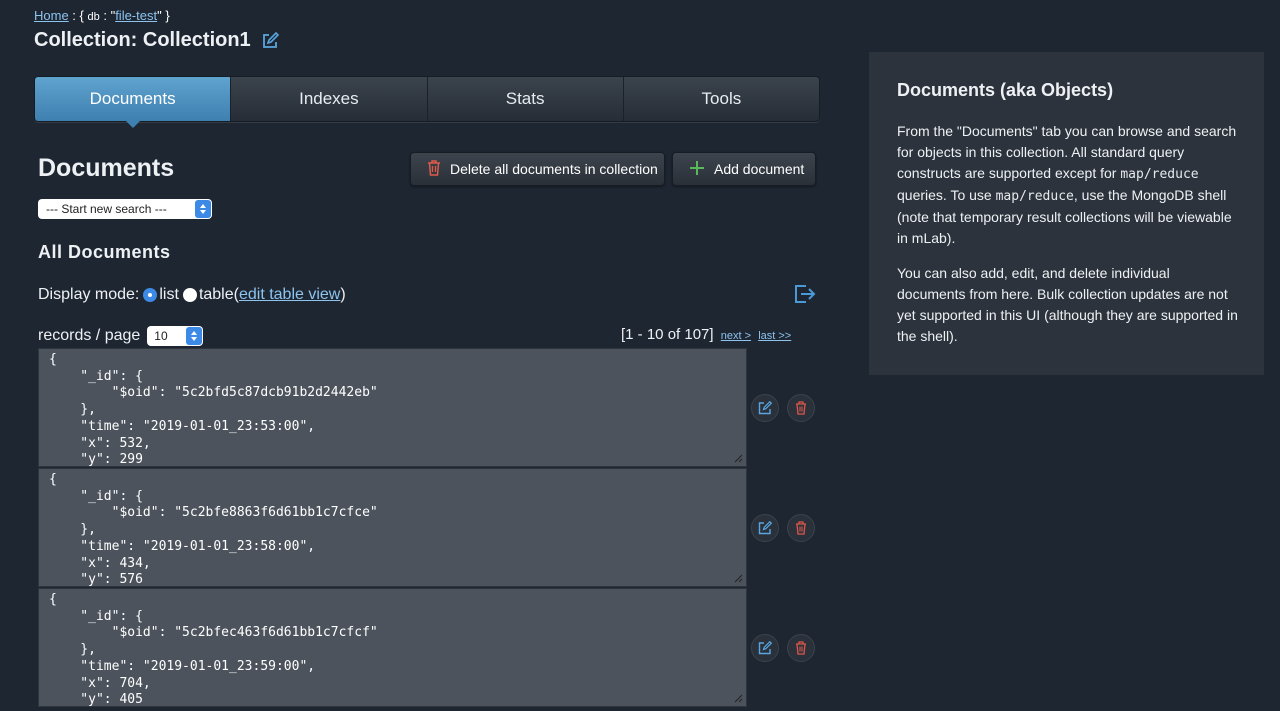 This screenshot has width=1280, height=711. Describe the element at coordinates (554, 169) in the screenshot. I see `delete-all-label: Delete all documents in collection` at that location.